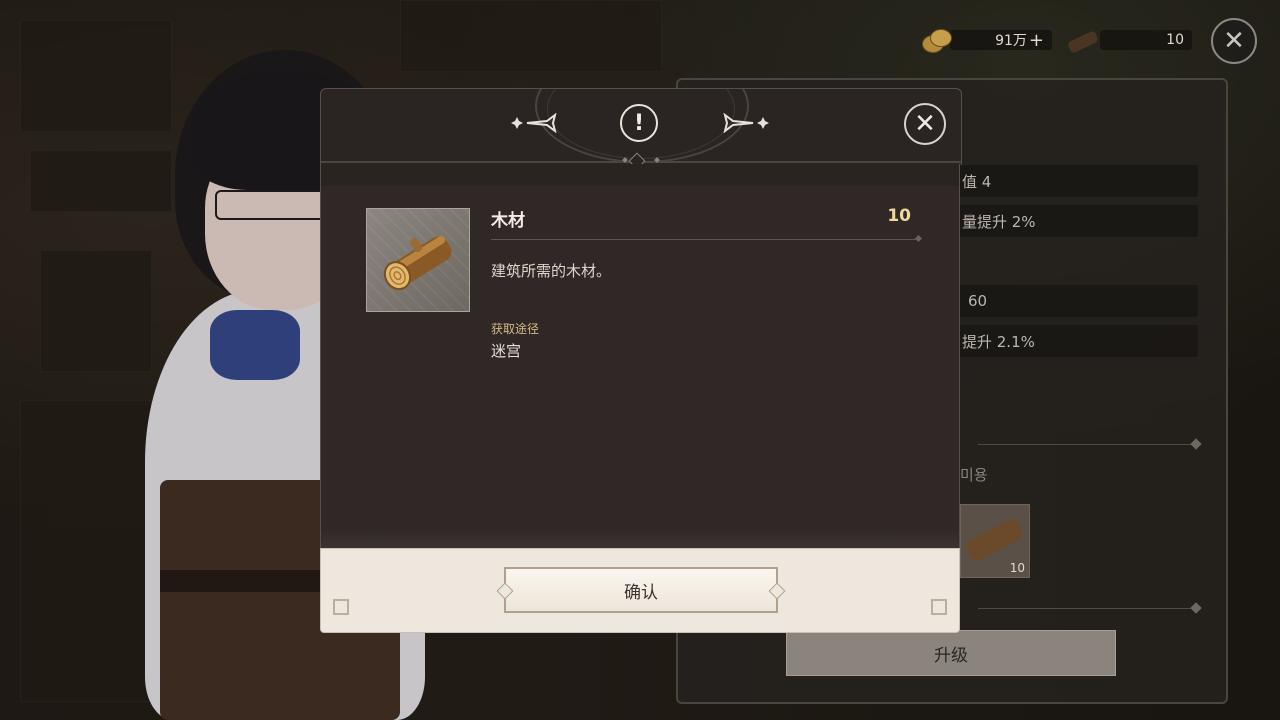 Image resolution: width=1280 pixels, height=720 pixels. I want to click on item-icon-frame, so click(418, 260).